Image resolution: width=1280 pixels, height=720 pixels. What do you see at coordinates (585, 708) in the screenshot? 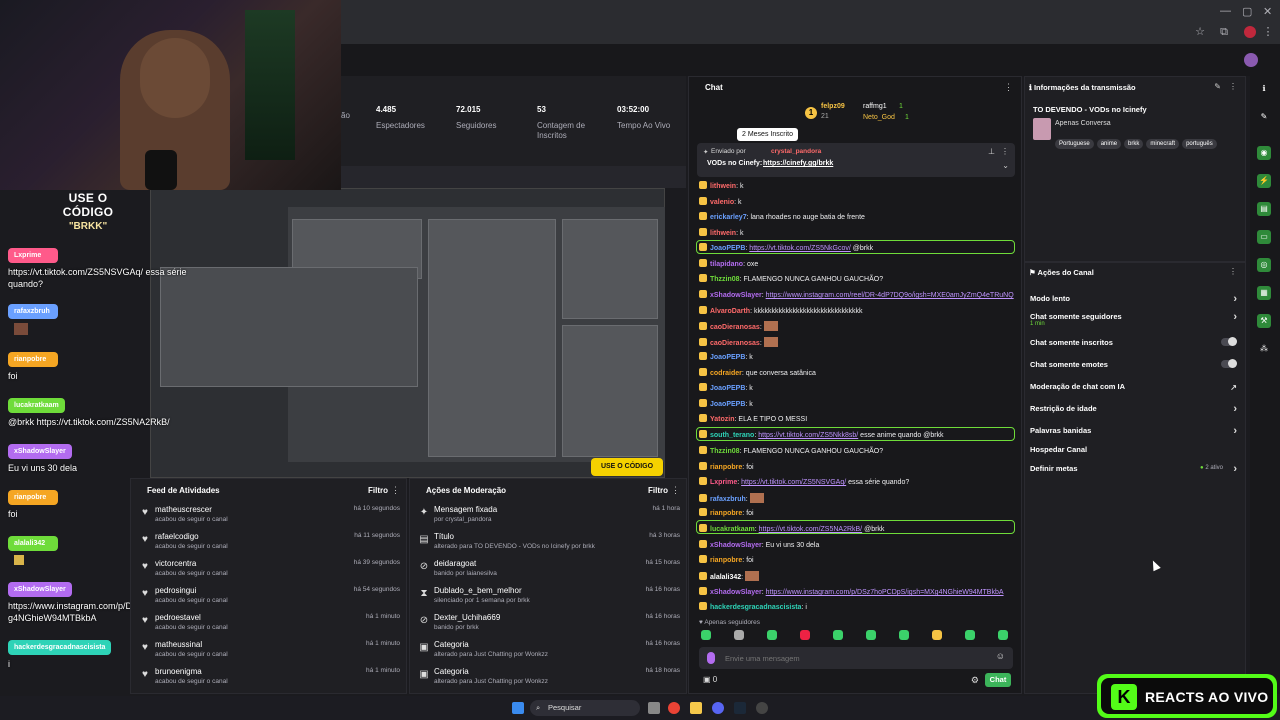
I see `taskbar-search: ⌕ Pesquisar` at bounding box center [585, 708].